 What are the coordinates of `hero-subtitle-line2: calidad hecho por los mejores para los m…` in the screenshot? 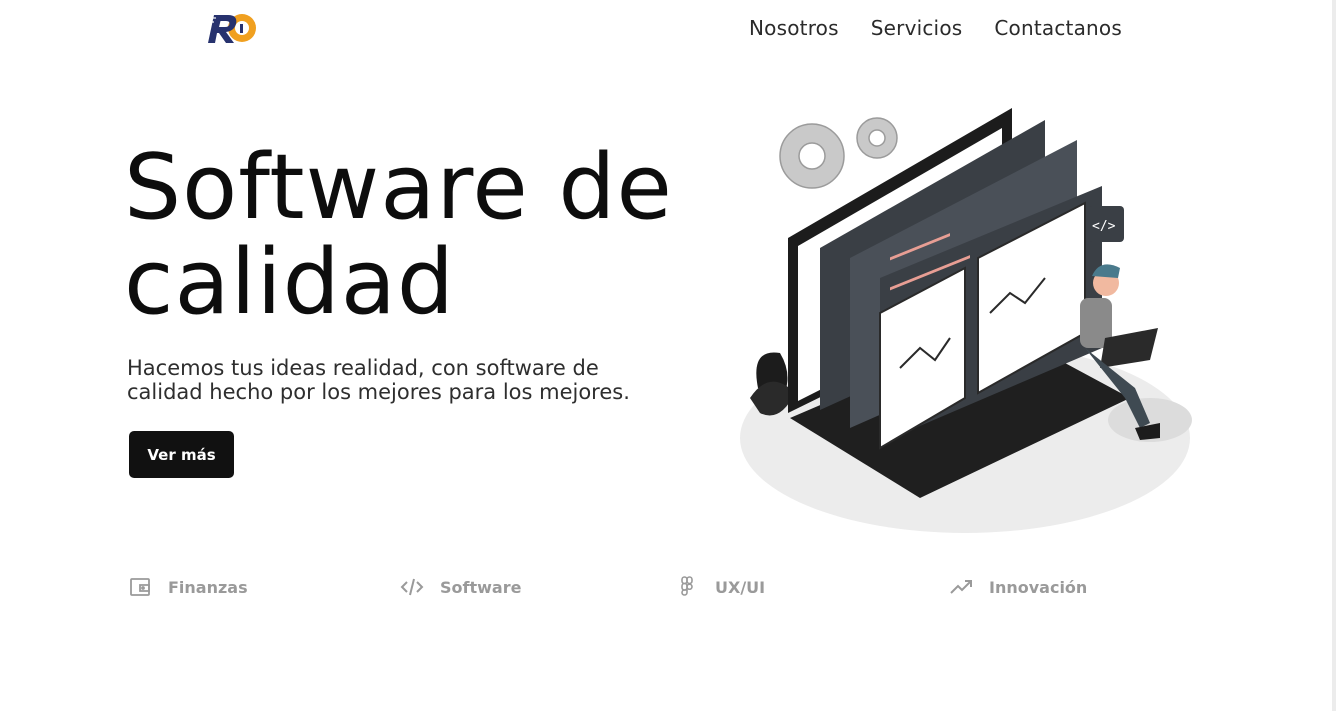 It's located at (378, 392).